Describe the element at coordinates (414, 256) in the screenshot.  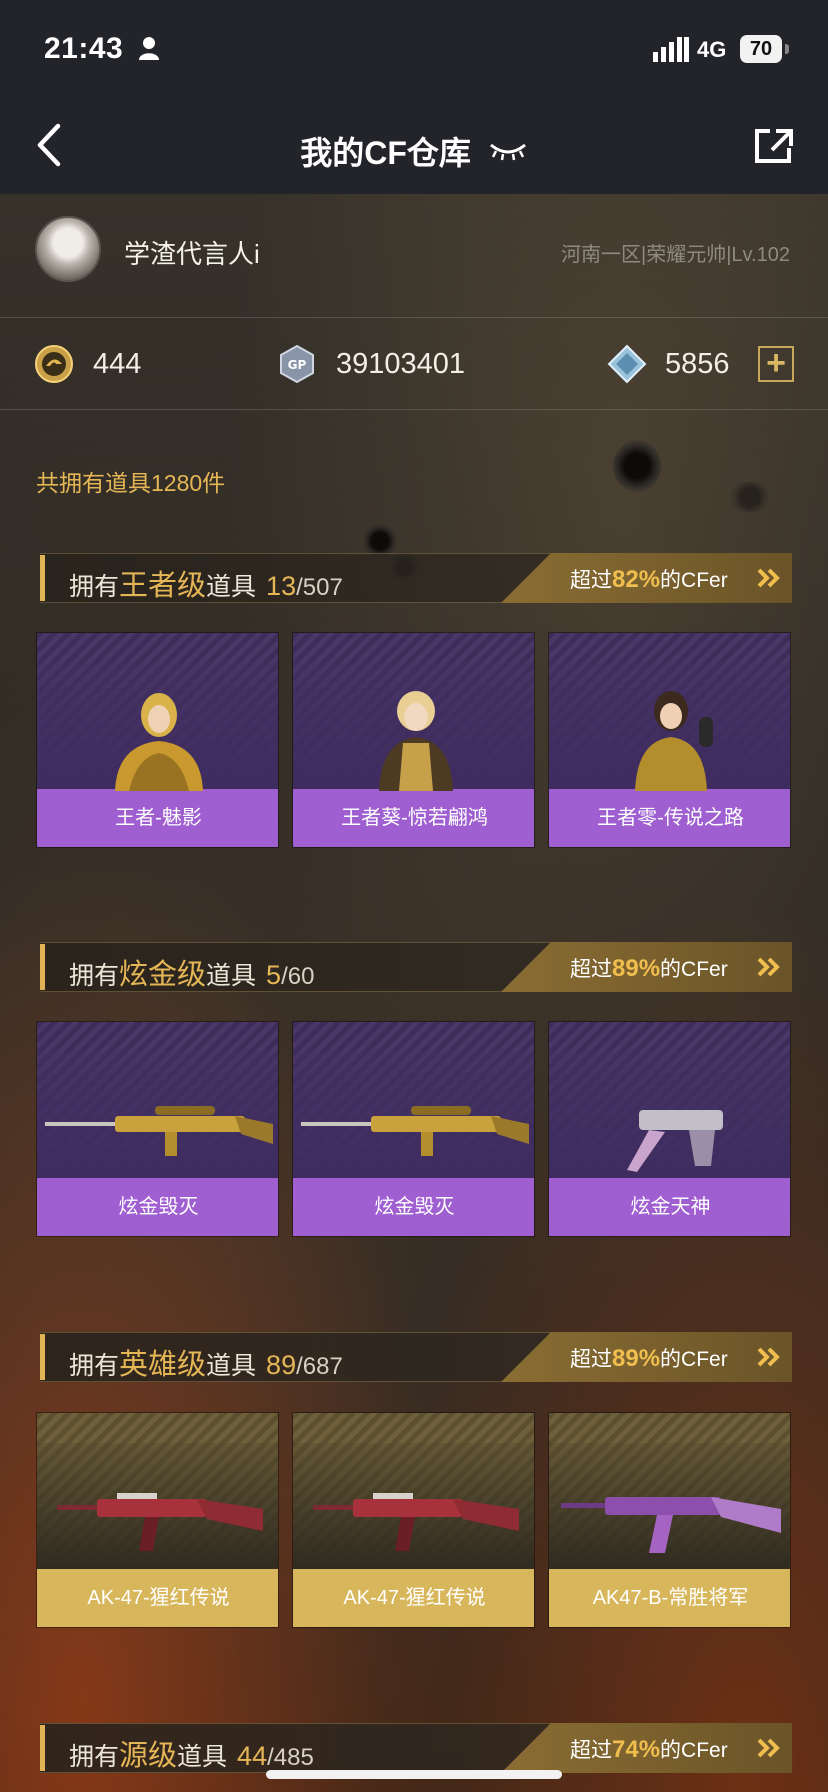
I see `profile-row: 学渣代言人i 河南一区|荣耀元帅|Lv.102` at that location.